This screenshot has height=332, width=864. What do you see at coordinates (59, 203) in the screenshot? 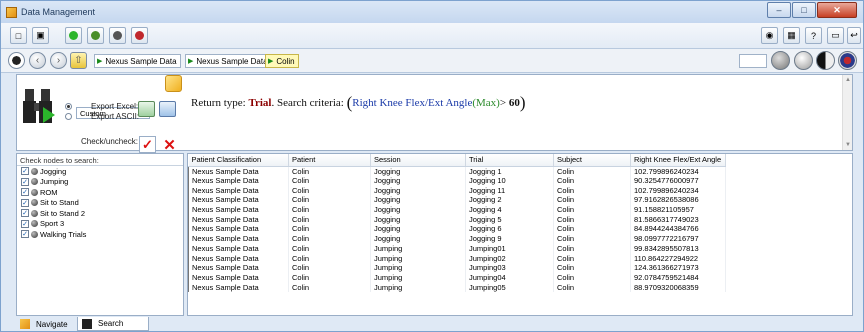
I see `node-label: Sit to Stand` at bounding box center [59, 203].